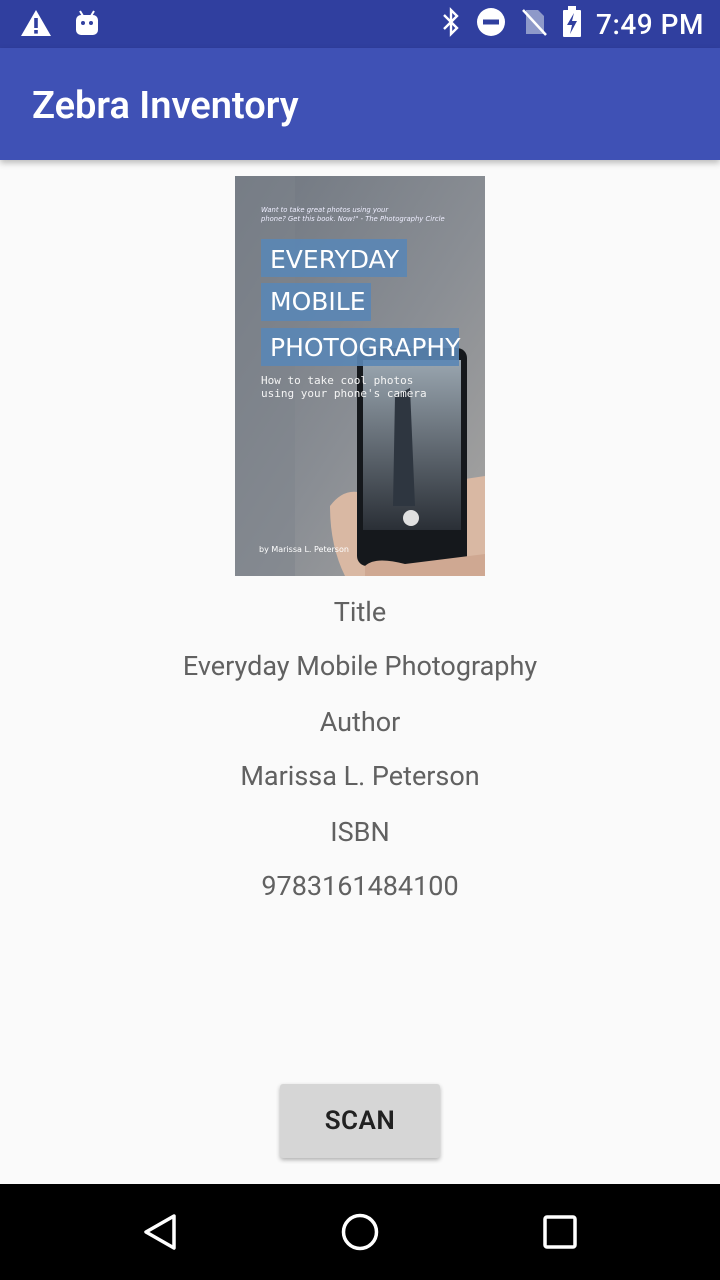  Describe the element at coordinates (360, 24) in the screenshot. I see `status-bar: 7:49 PM` at that location.